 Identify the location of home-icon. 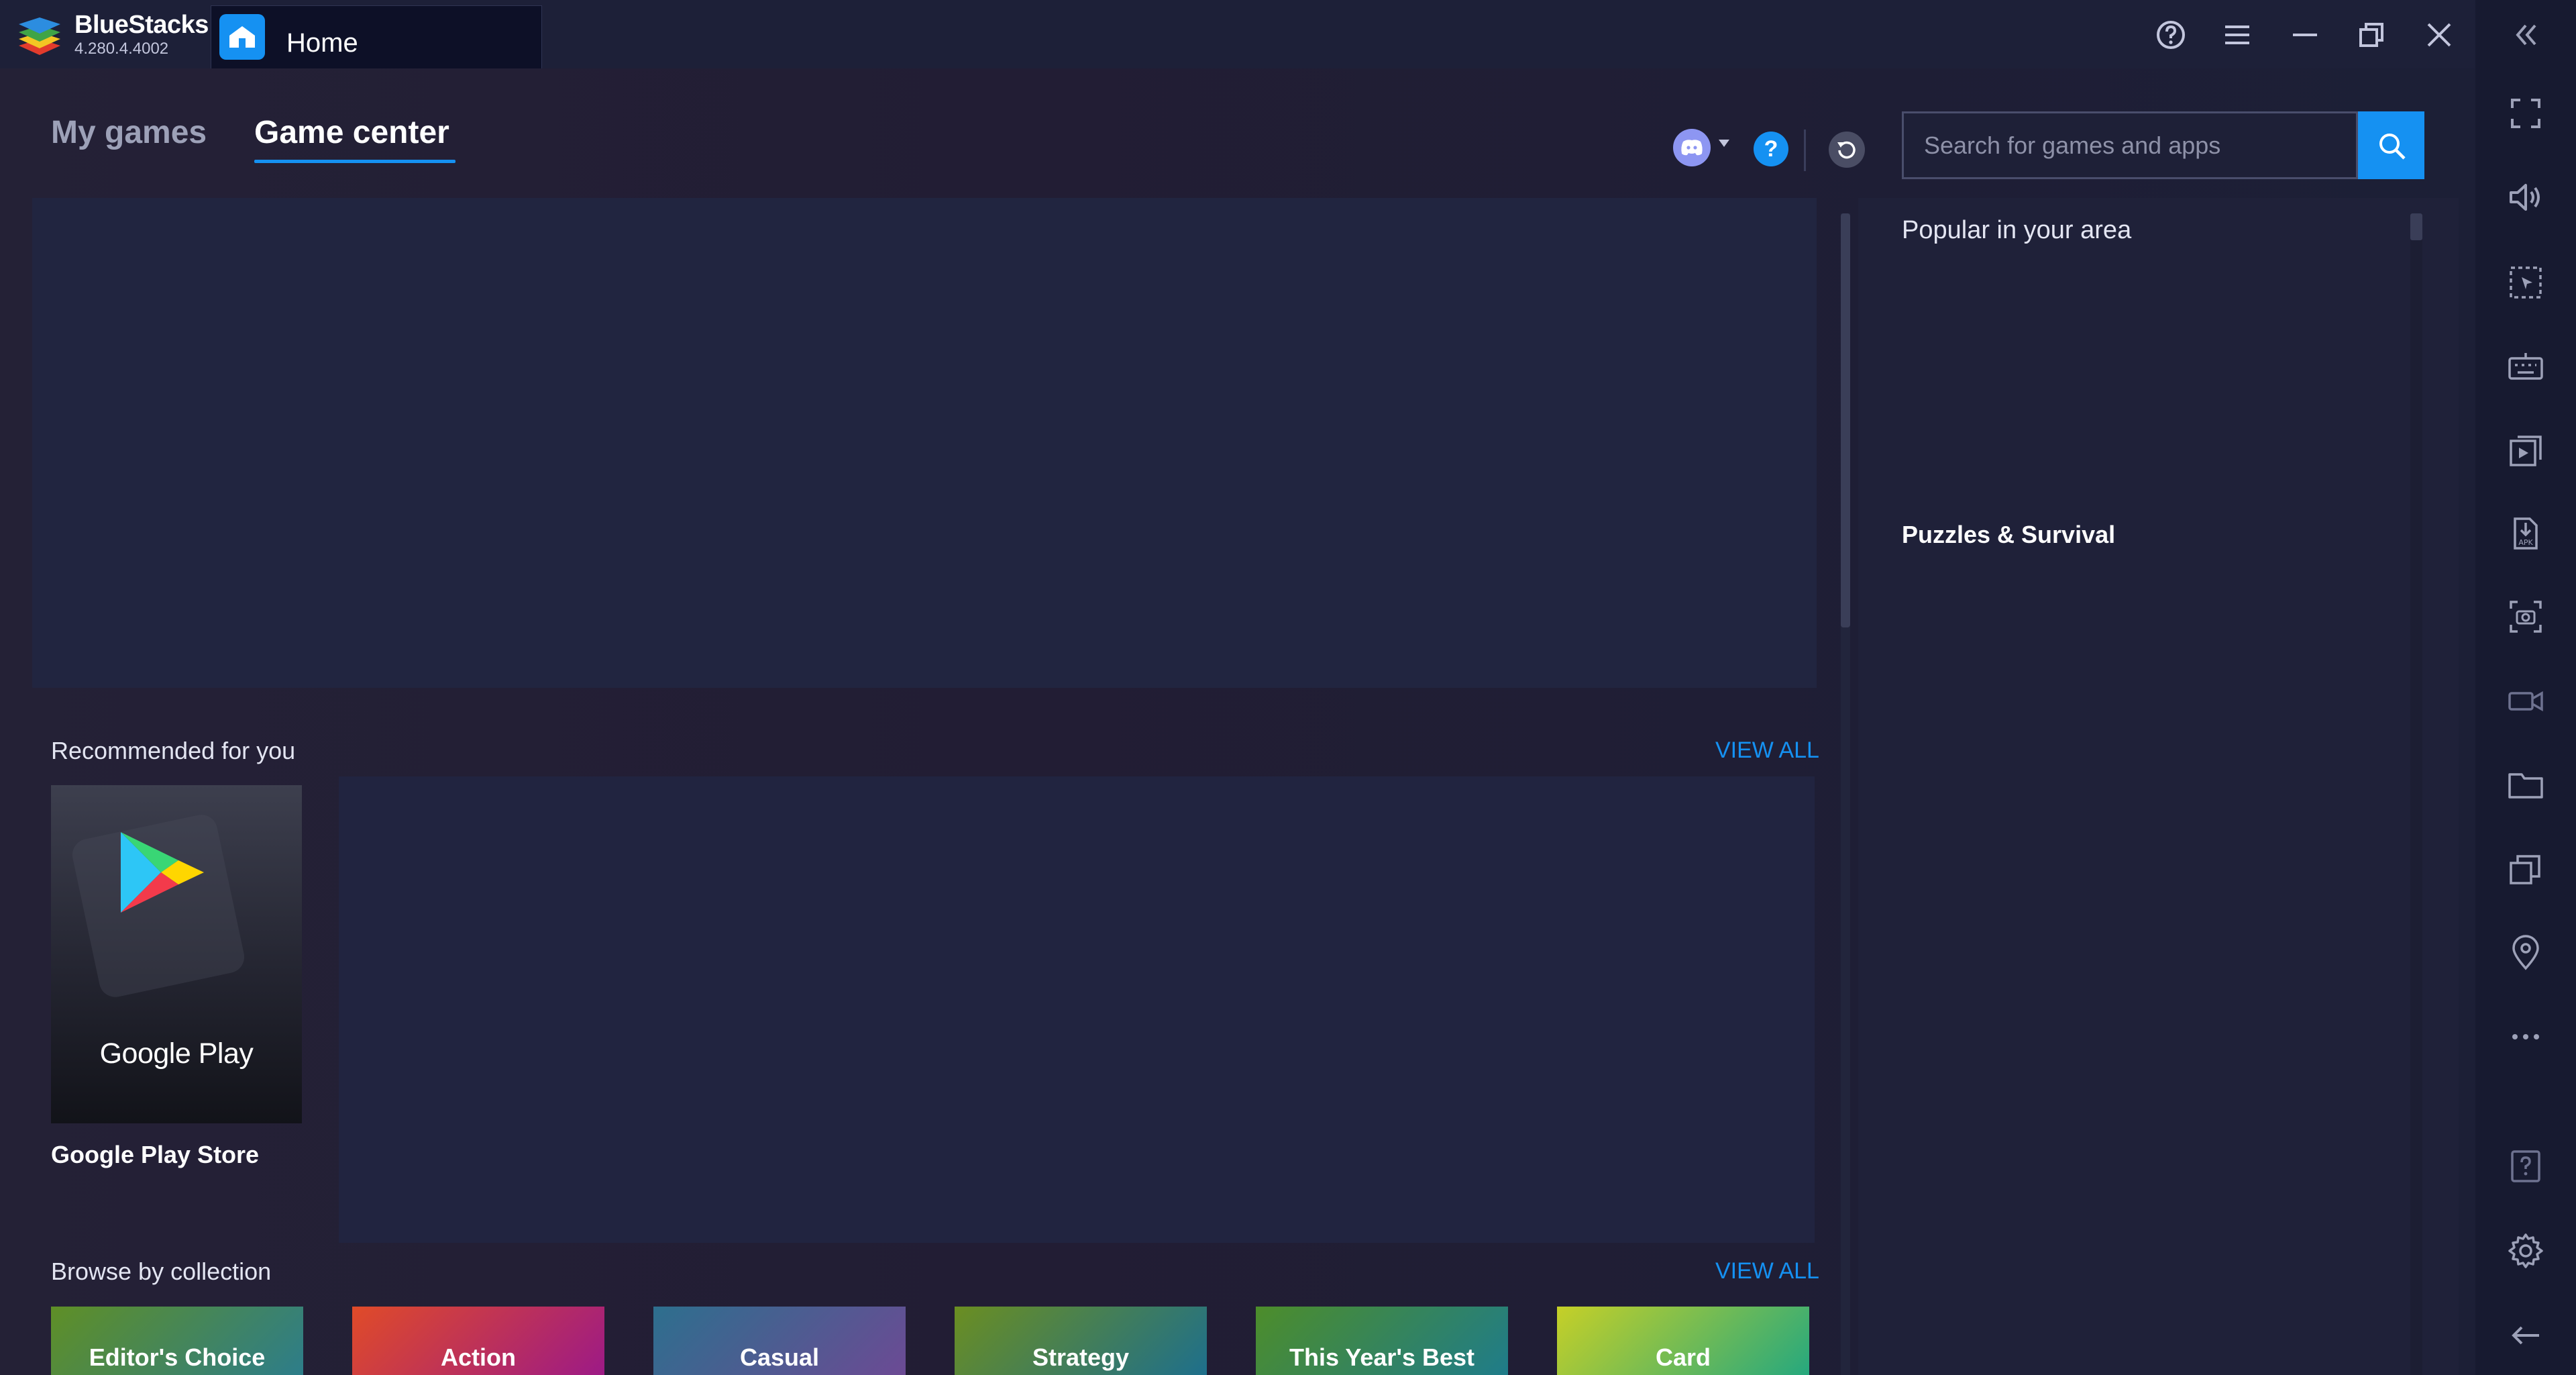
(242, 37).